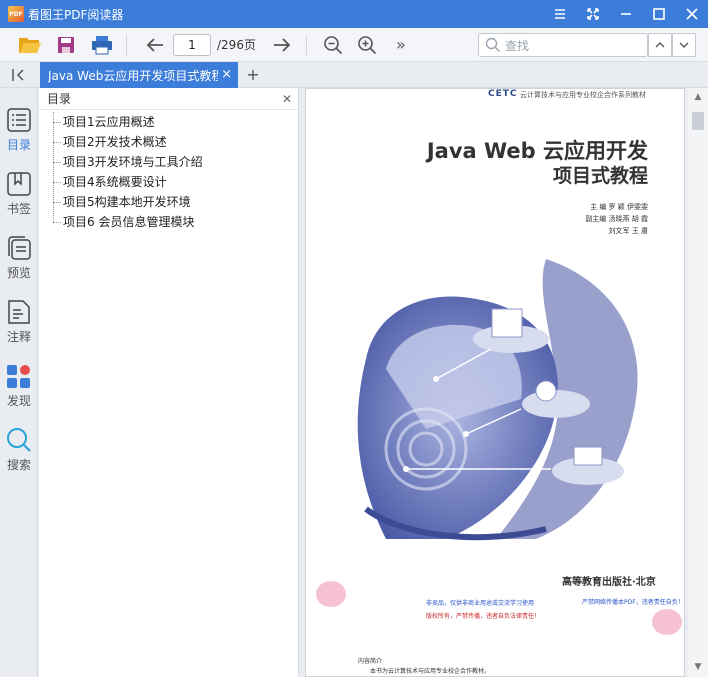  I want to click on publisher-logo: CETC, so click(503, 94).